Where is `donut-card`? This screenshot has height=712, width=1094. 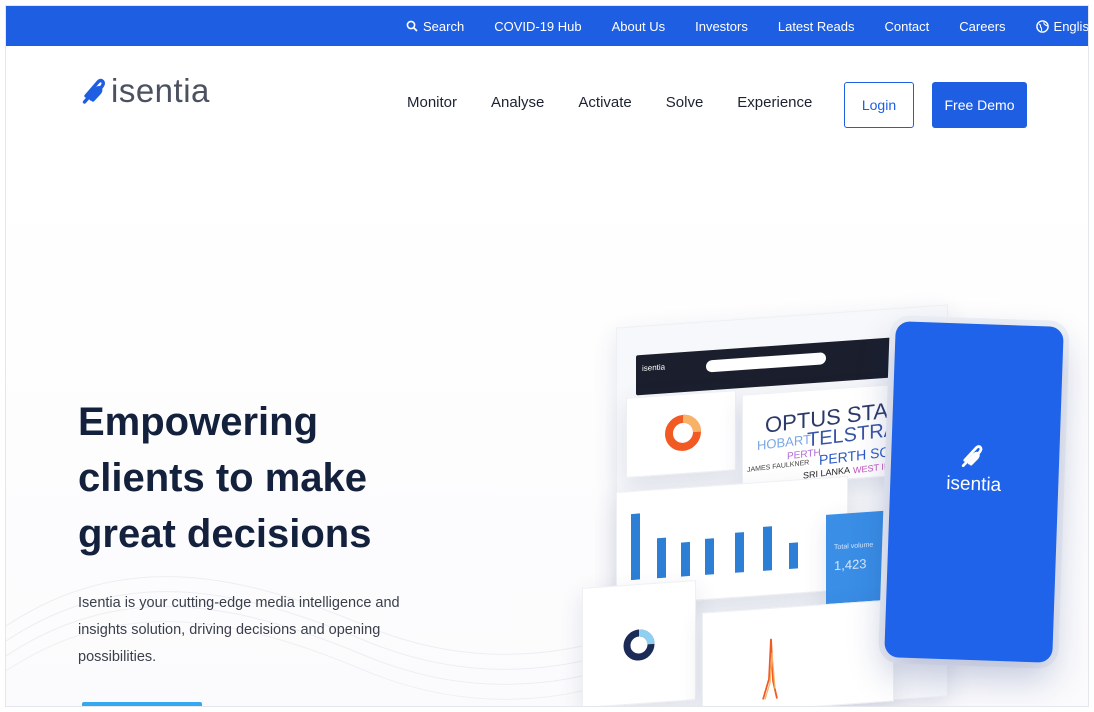
donut-card is located at coordinates (681, 434).